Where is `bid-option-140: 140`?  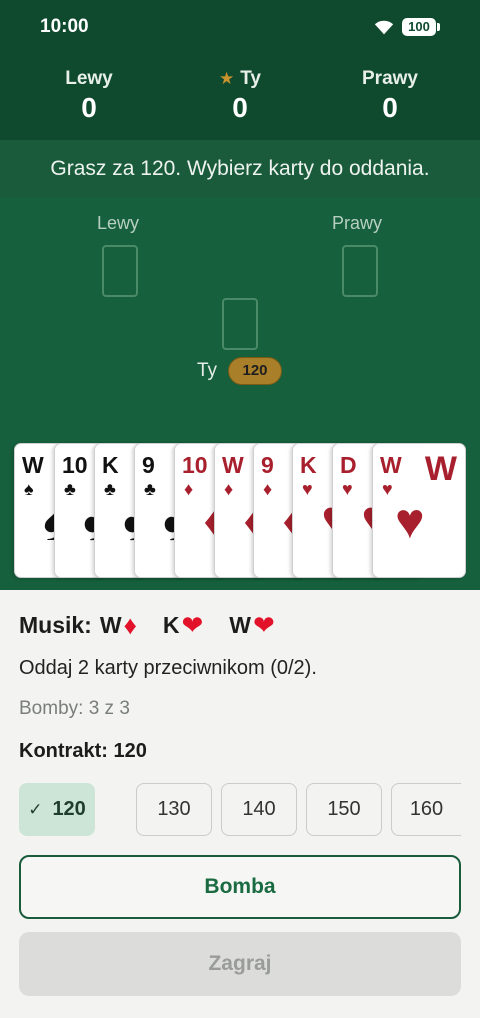 bid-option-140: 140 is located at coordinates (259, 809).